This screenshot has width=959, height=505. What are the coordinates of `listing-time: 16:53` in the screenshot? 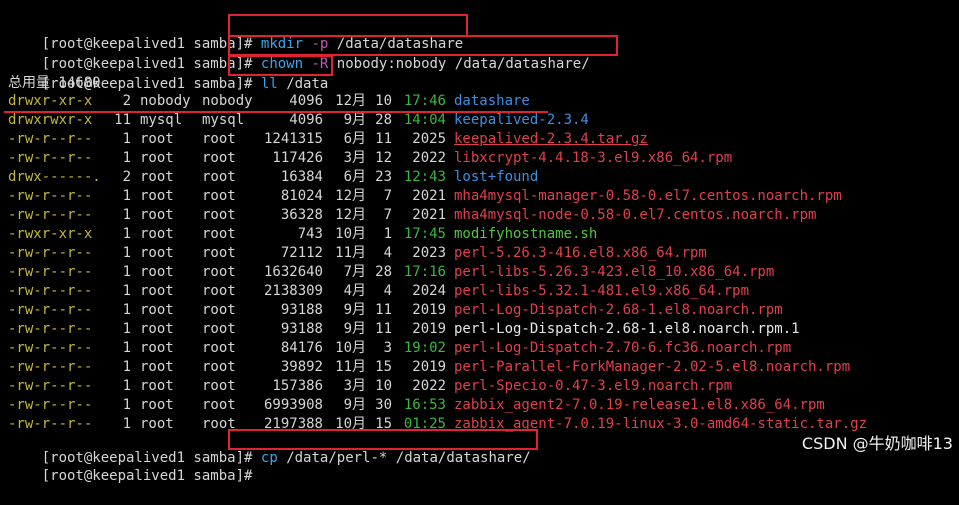 It's located at (424, 405).